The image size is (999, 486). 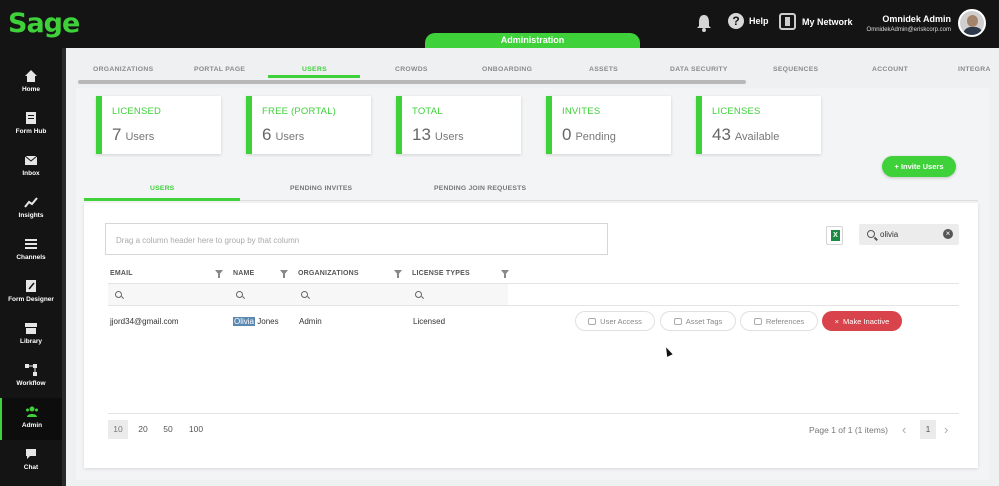 I want to click on make-inactive-button: × Make Inactive, so click(x=862, y=321).